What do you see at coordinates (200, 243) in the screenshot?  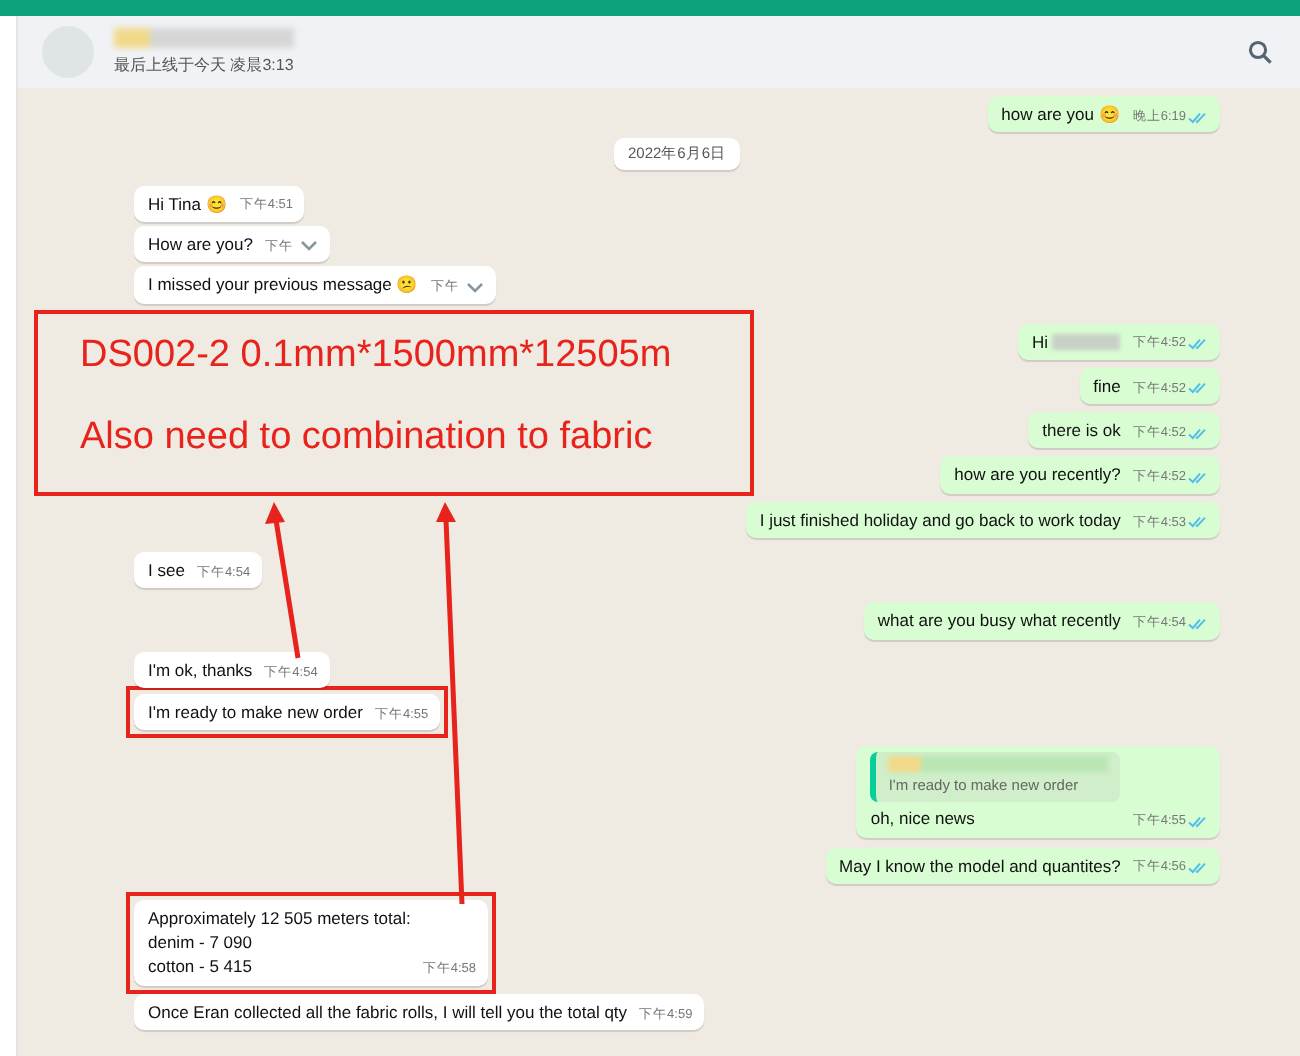 I see `message-text: How are you?` at bounding box center [200, 243].